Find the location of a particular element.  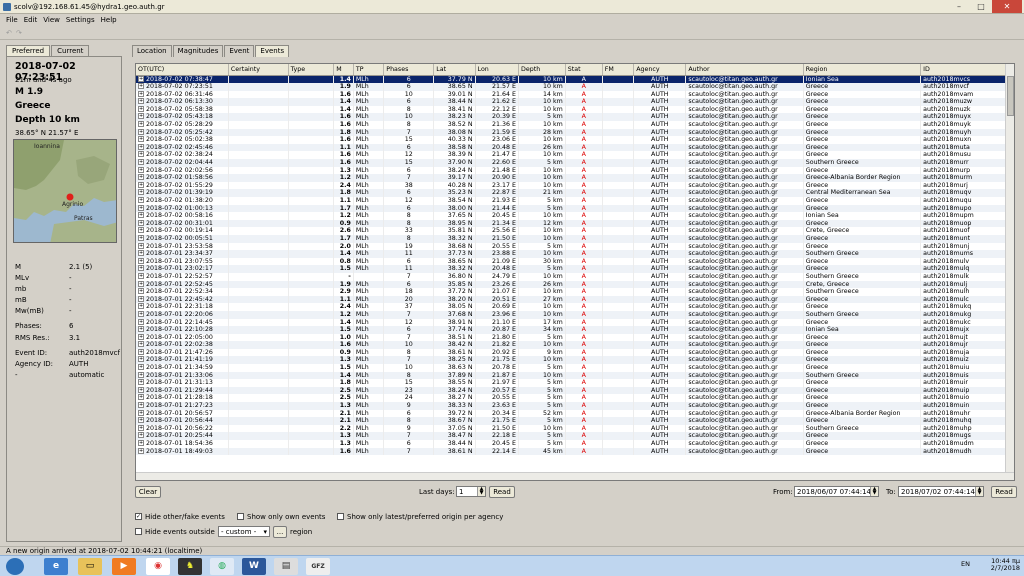

epicenter-map: Ioannina Agrinio Patras is located at coordinates (65, 191).